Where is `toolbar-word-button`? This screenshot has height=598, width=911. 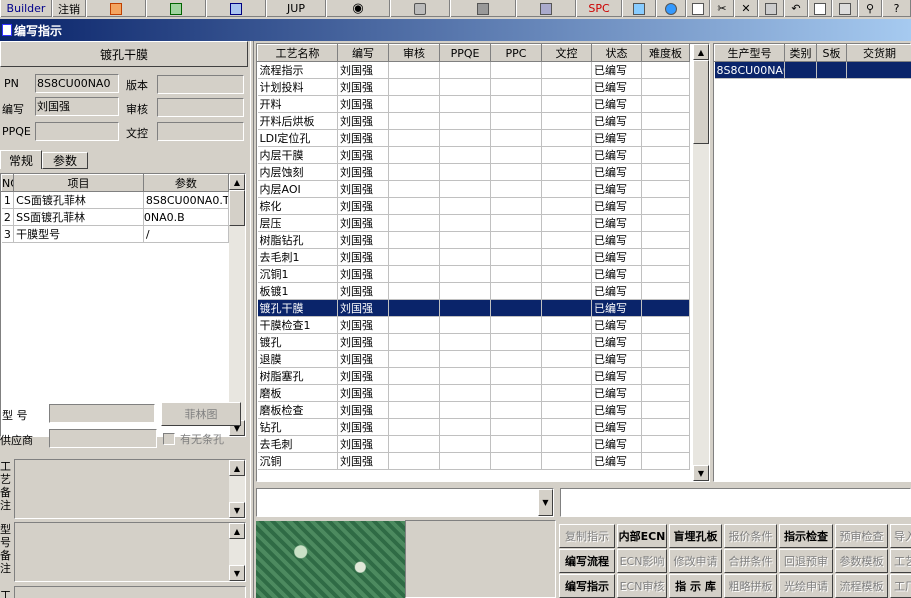 toolbar-word-button is located at coordinates (236, 8).